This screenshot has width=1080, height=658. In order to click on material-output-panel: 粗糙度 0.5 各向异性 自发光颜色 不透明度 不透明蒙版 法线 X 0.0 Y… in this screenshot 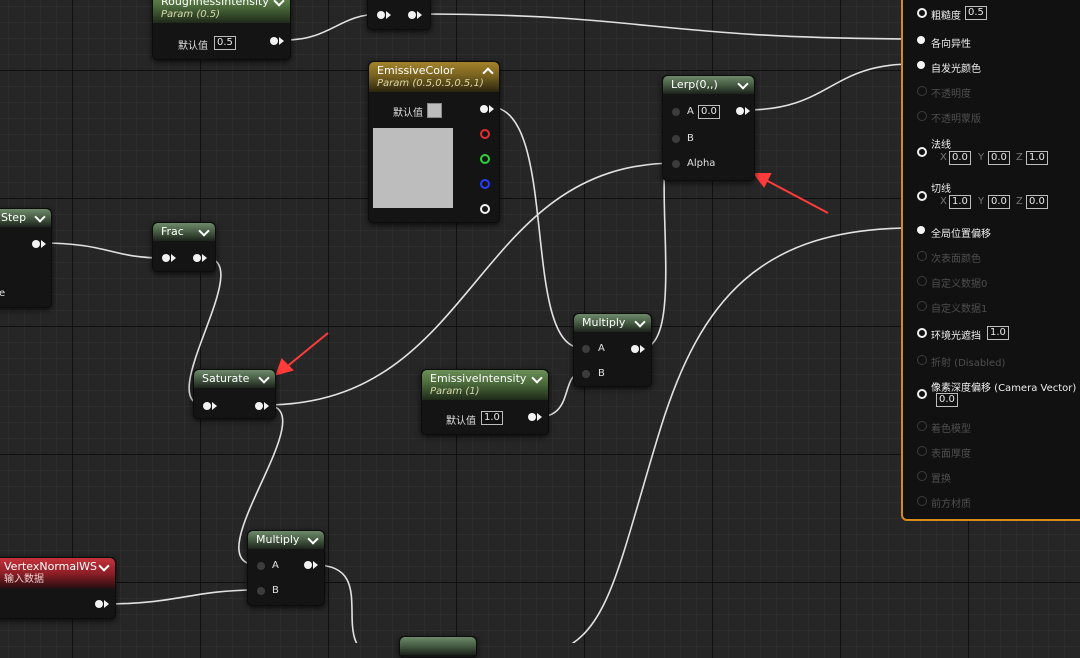, I will do `click(990, 260)`.